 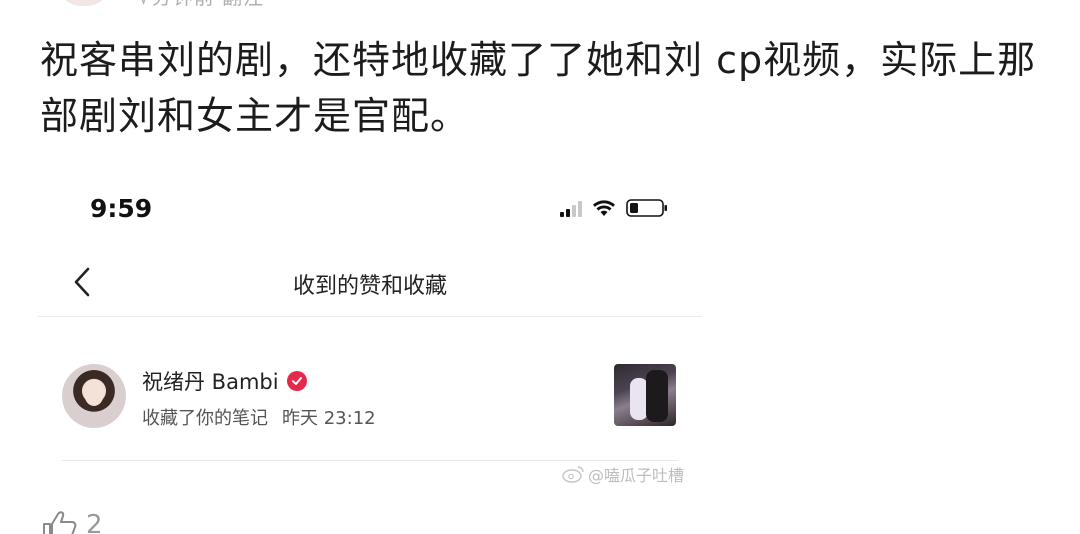 I want to click on divider, so click(x=370, y=460).